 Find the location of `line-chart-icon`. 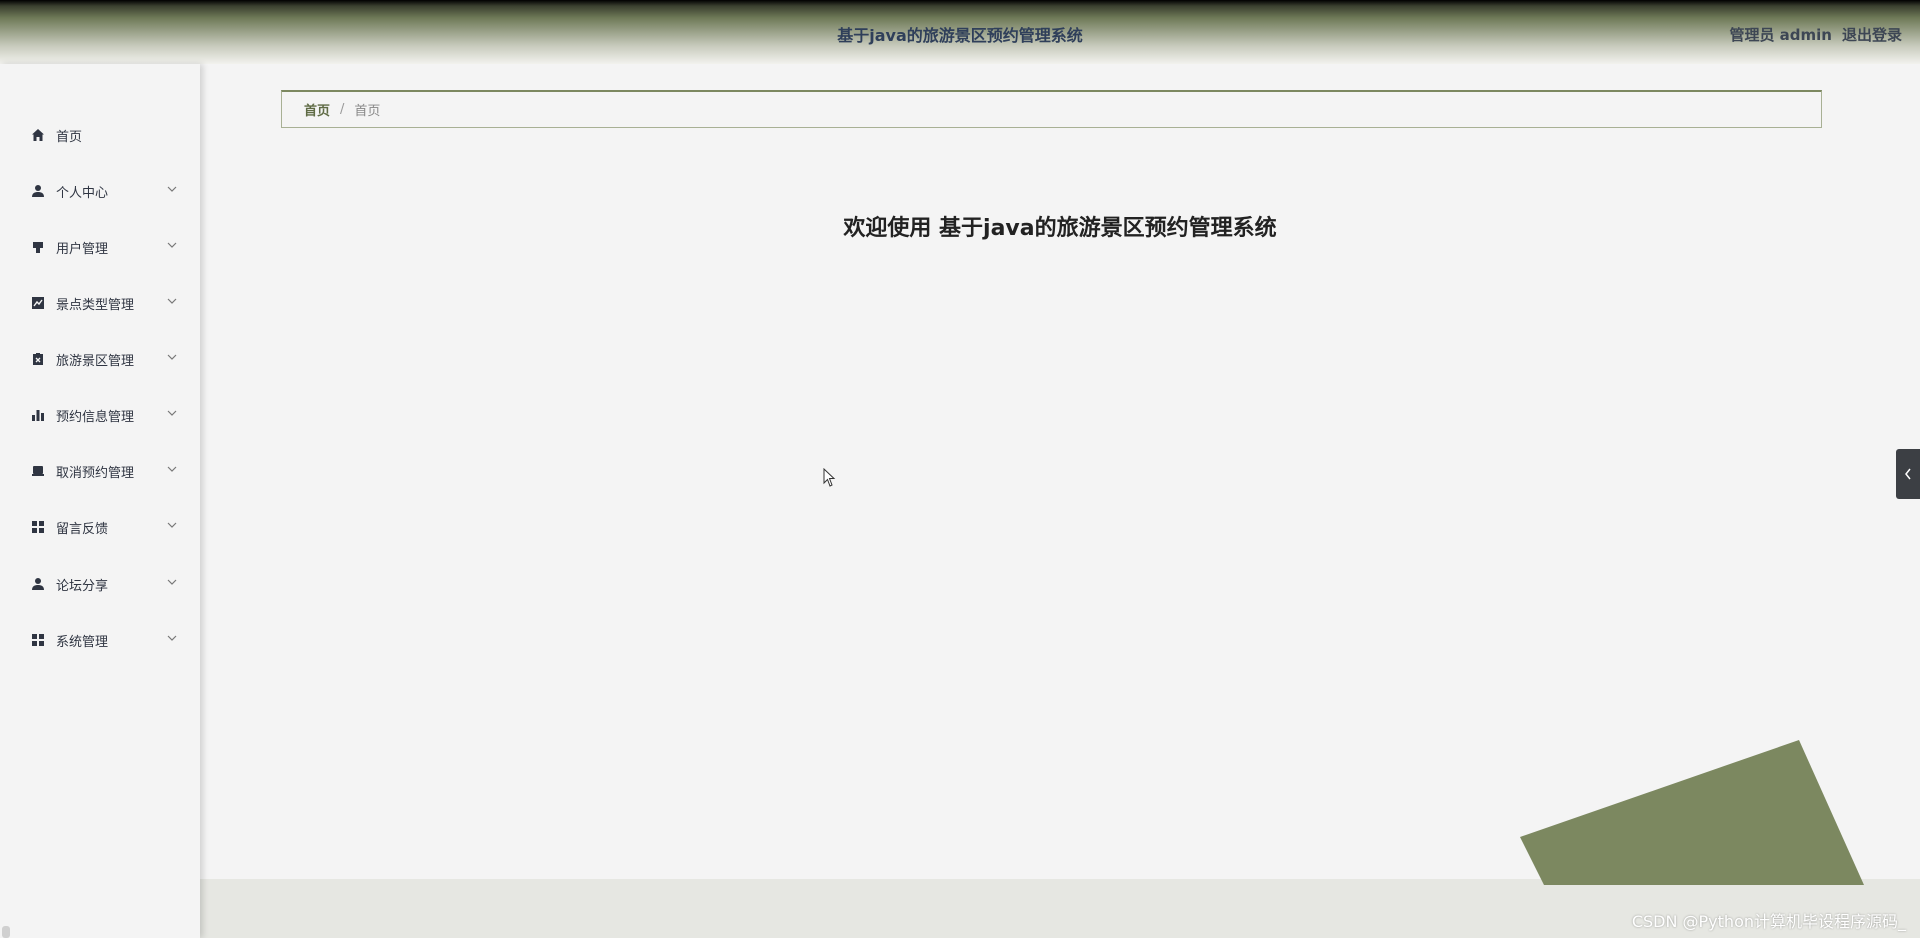

line-chart-icon is located at coordinates (38, 303).